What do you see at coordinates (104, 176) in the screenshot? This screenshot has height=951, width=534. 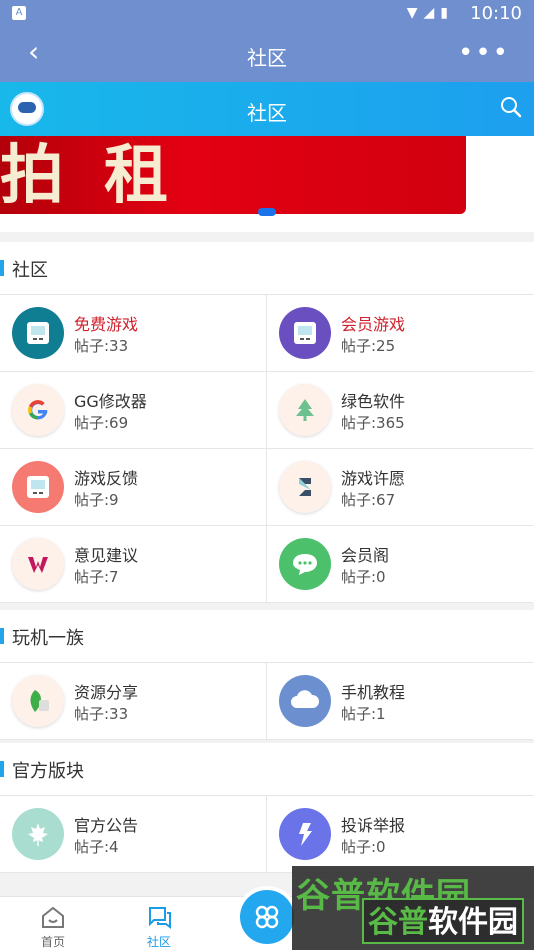 I see `banner-text: 拍租` at bounding box center [104, 176].